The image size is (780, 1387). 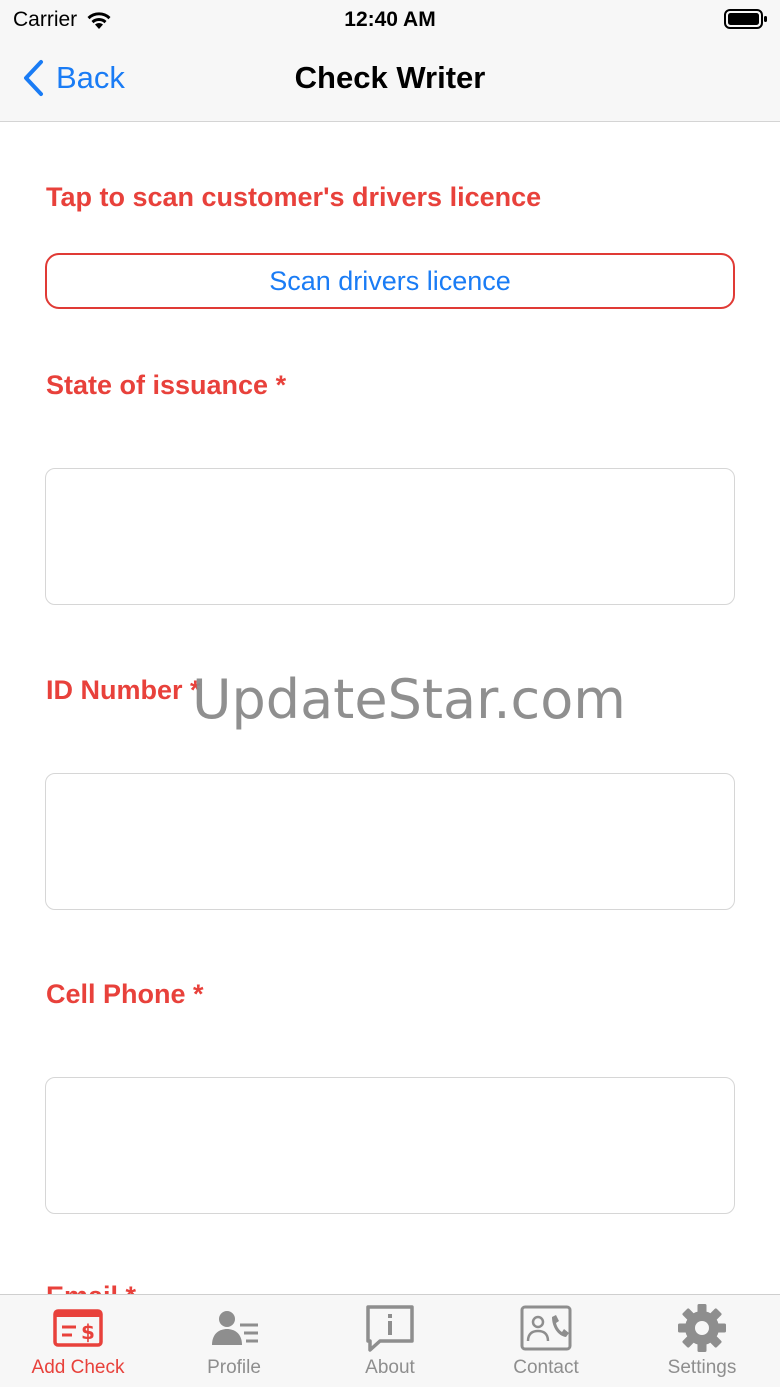 What do you see at coordinates (702, 1367) in the screenshot?
I see `tab-settings-label: Settings` at bounding box center [702, 1367].